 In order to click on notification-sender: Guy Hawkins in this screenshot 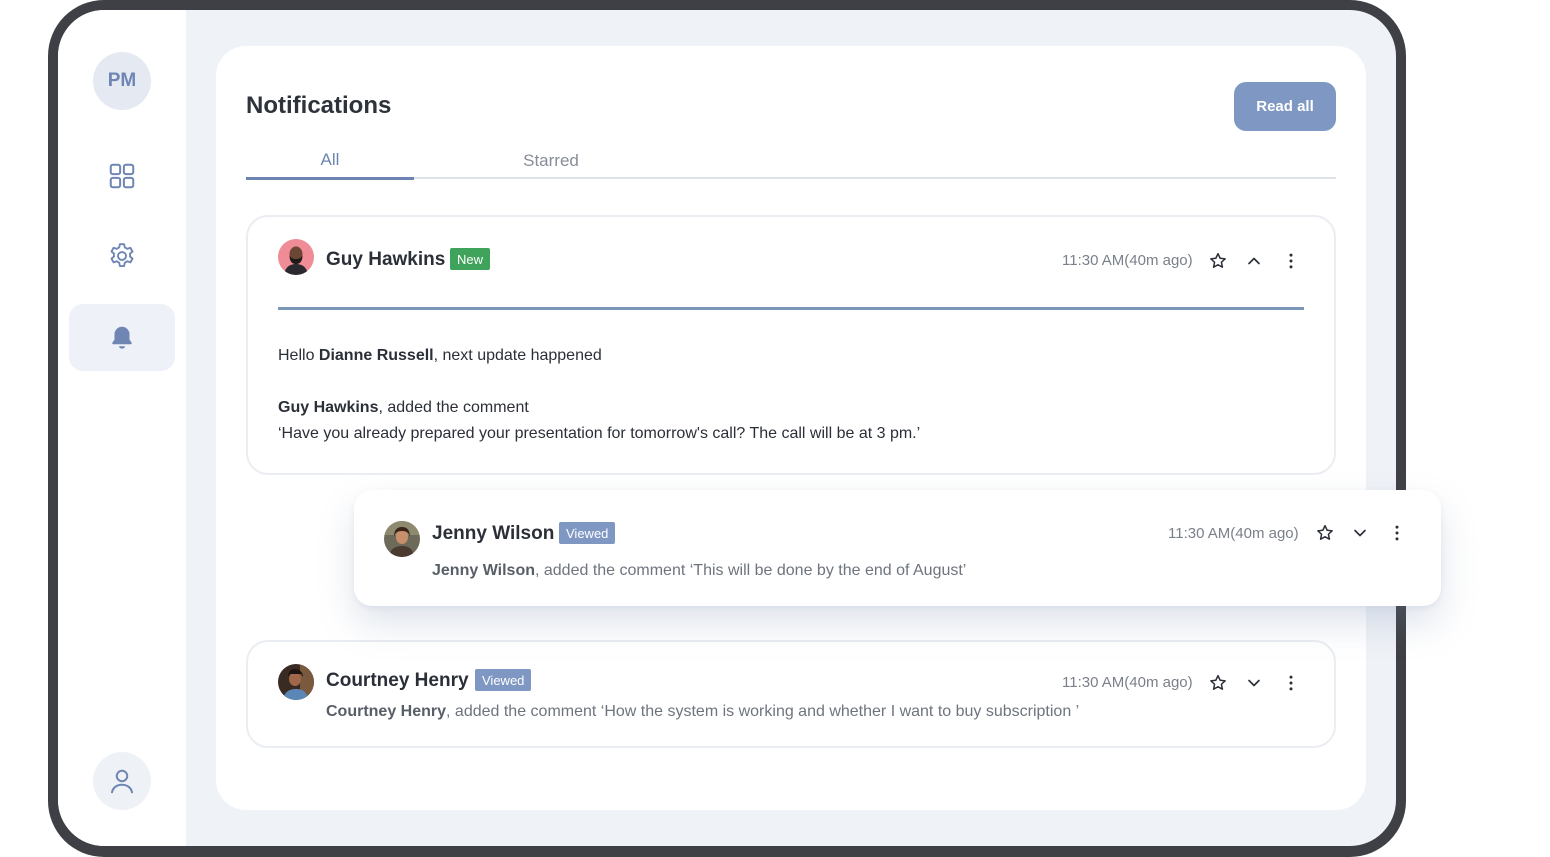, I will do `click(386, 259)`.